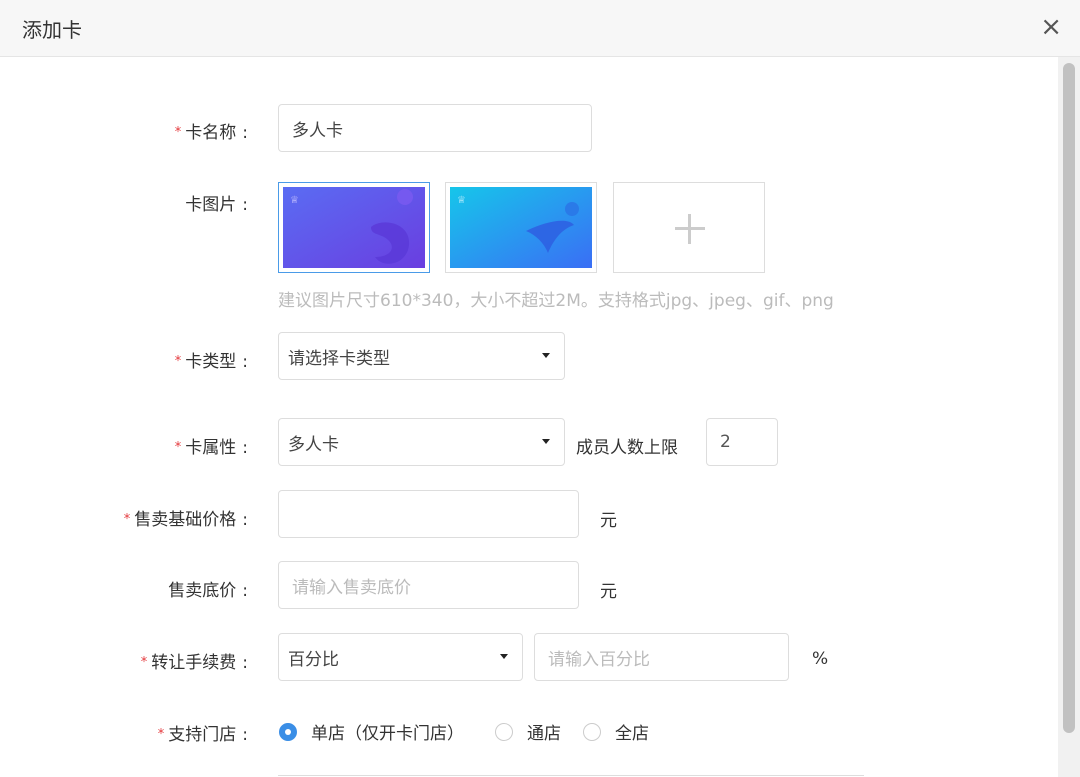  Describe the element at coordinates (211, 133) in the screenshot. I see `card-name-label: * 卡名称:` at that location.